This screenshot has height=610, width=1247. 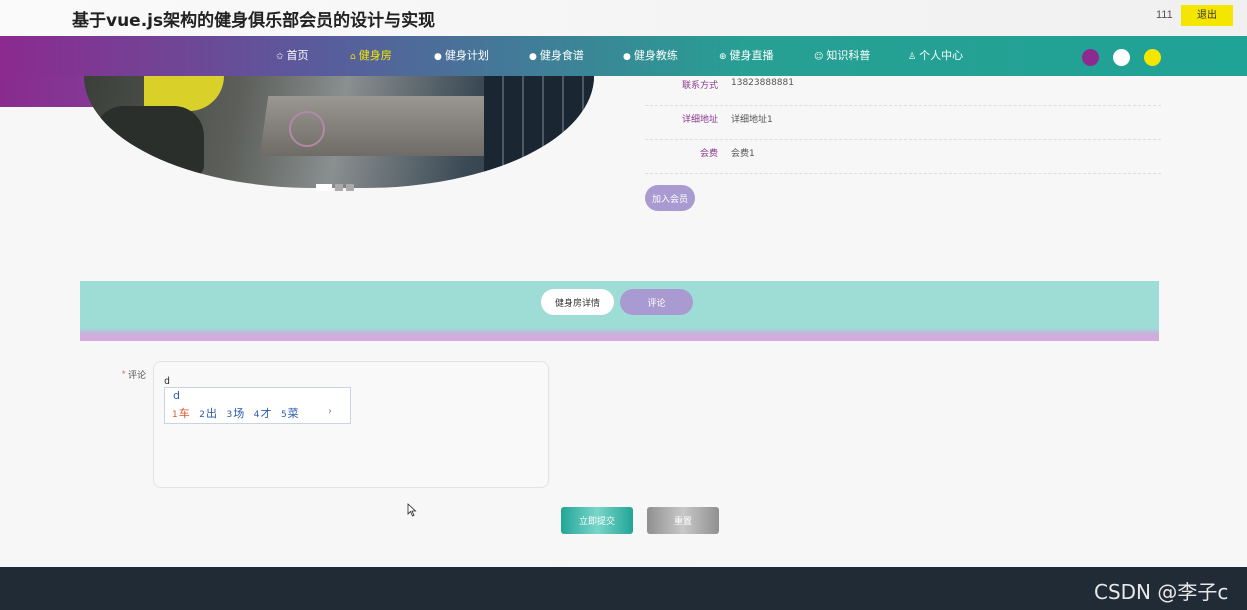 I want to click on theme-white-dot, so click(x=1121, y=57).